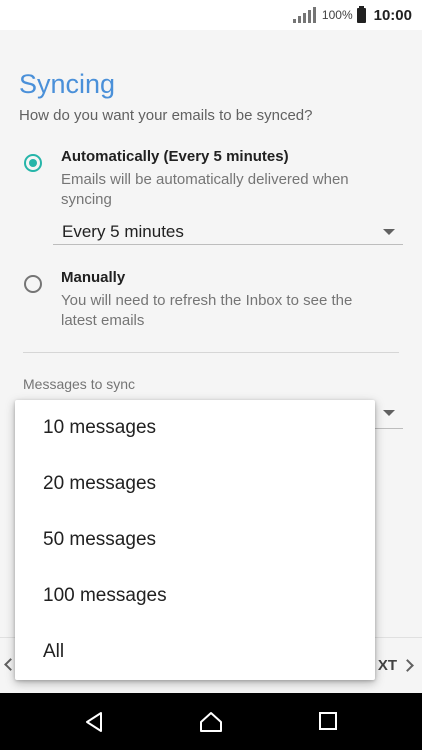 The image size is (422, 750). I want to click on navigation-bar, so click(211, 721).